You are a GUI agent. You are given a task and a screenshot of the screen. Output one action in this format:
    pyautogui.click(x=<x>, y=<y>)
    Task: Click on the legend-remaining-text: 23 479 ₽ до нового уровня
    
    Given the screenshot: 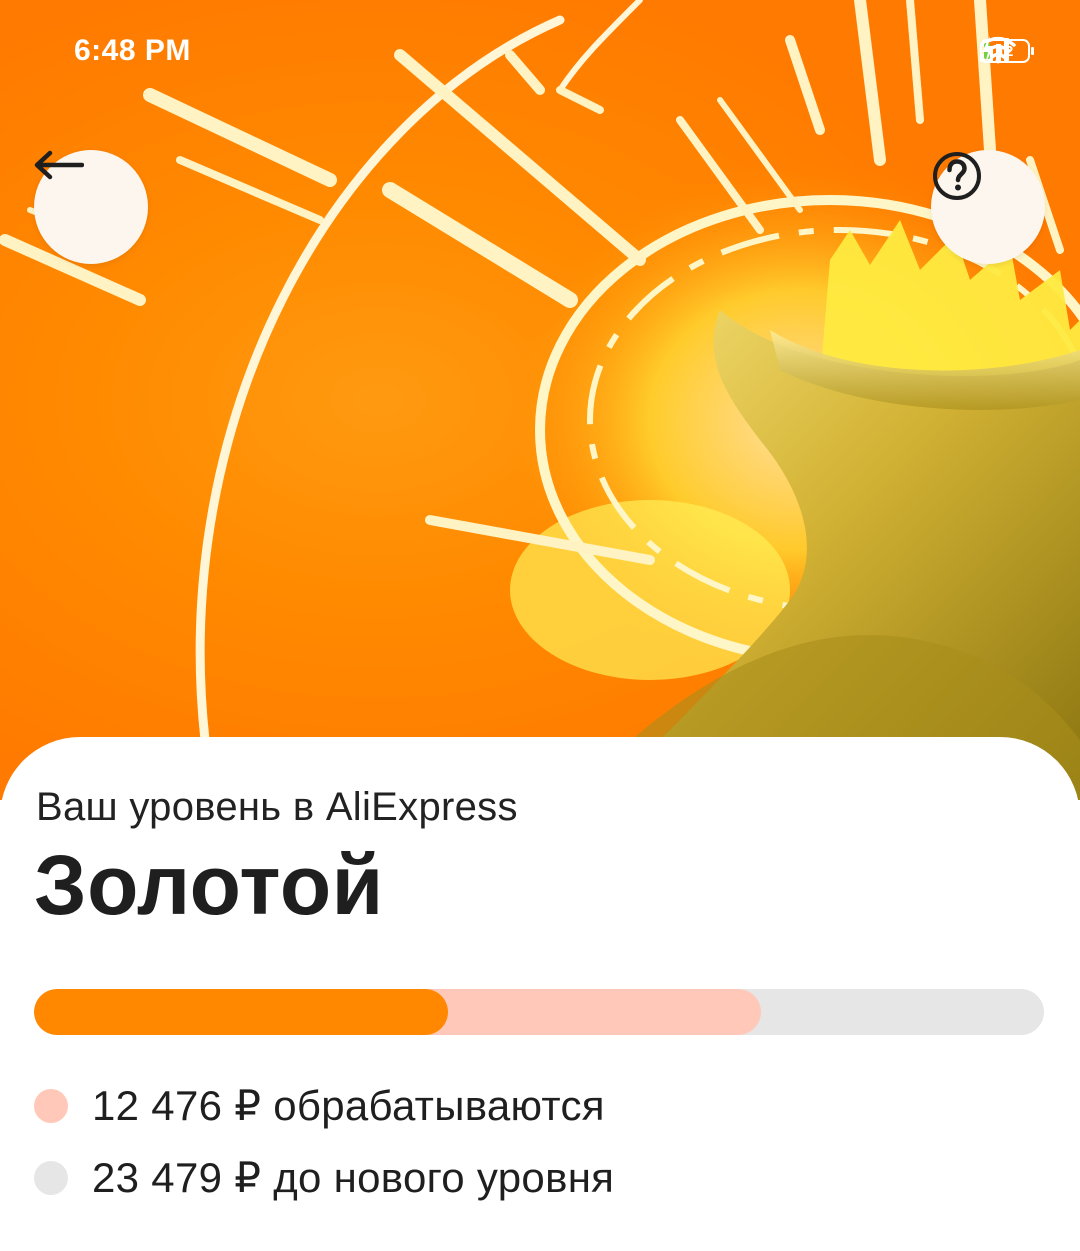 What is the action you would take?
    pyautogui.click(x=353, y=1177)
    